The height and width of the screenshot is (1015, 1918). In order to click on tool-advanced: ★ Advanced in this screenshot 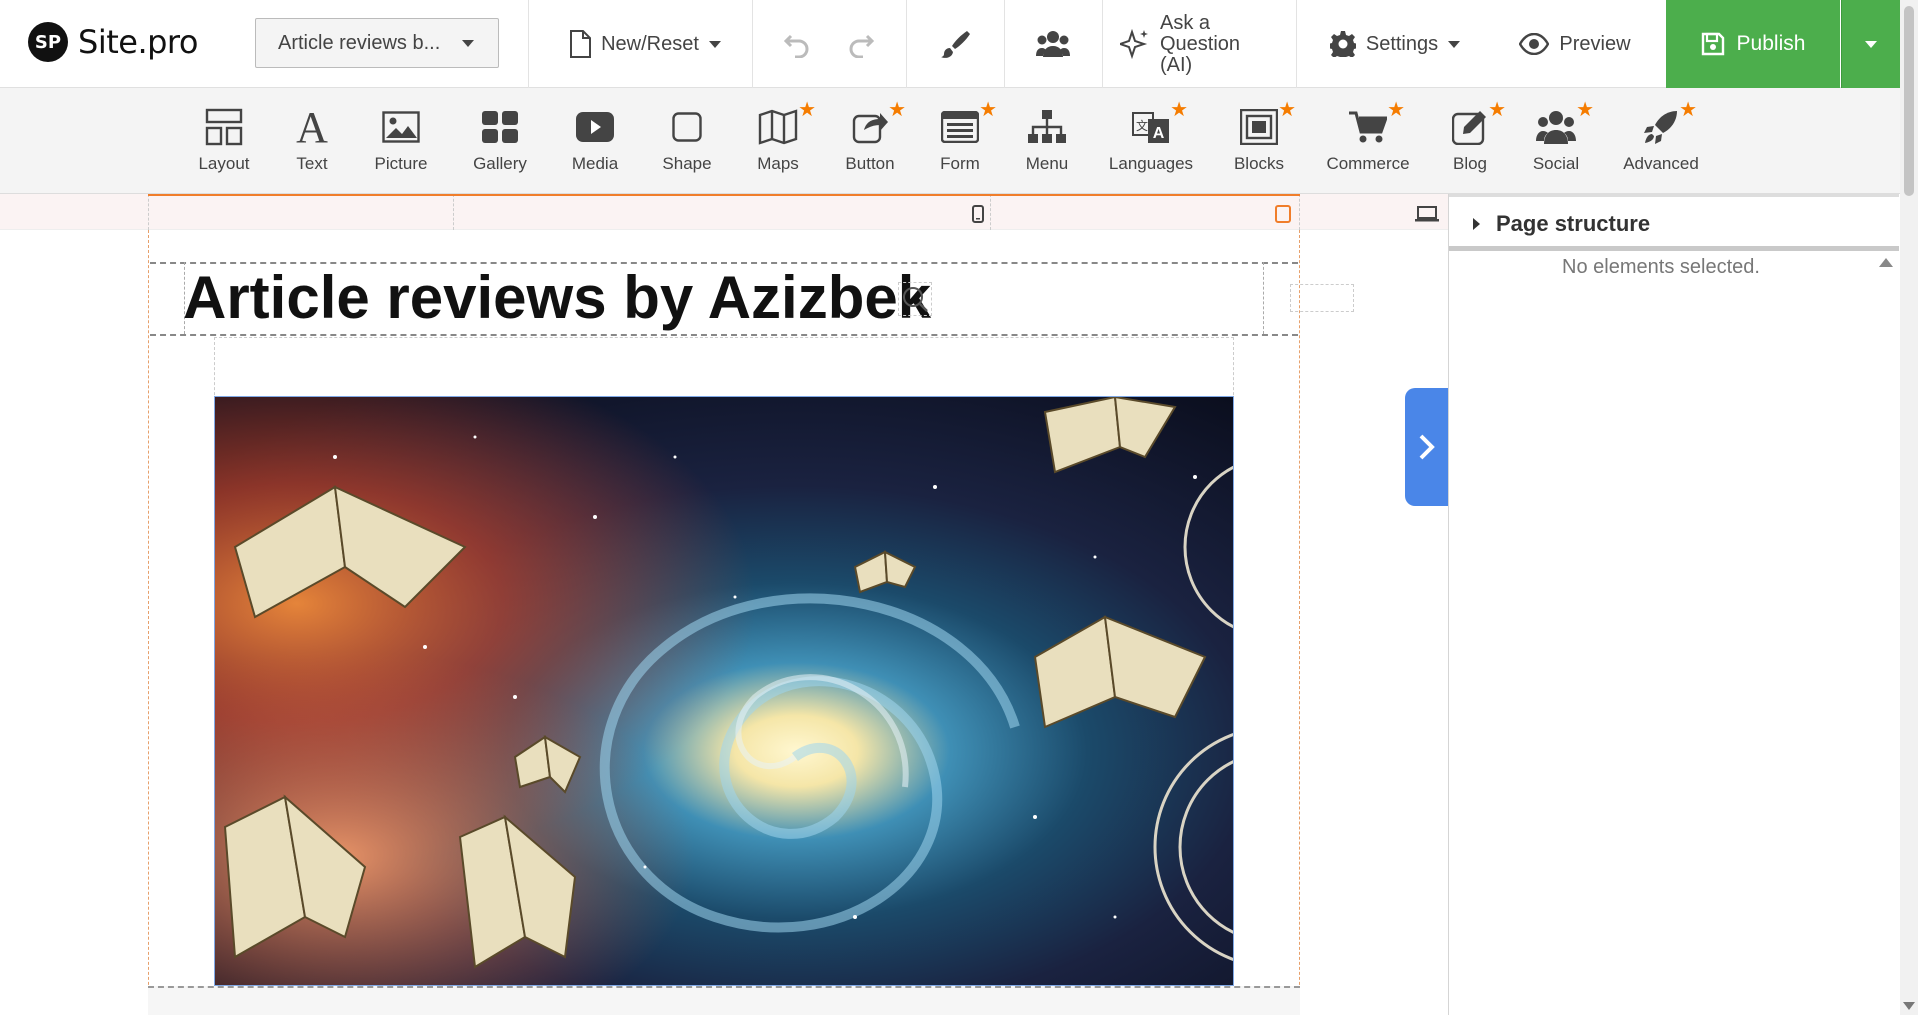, I will do `click(1661, 142)`.